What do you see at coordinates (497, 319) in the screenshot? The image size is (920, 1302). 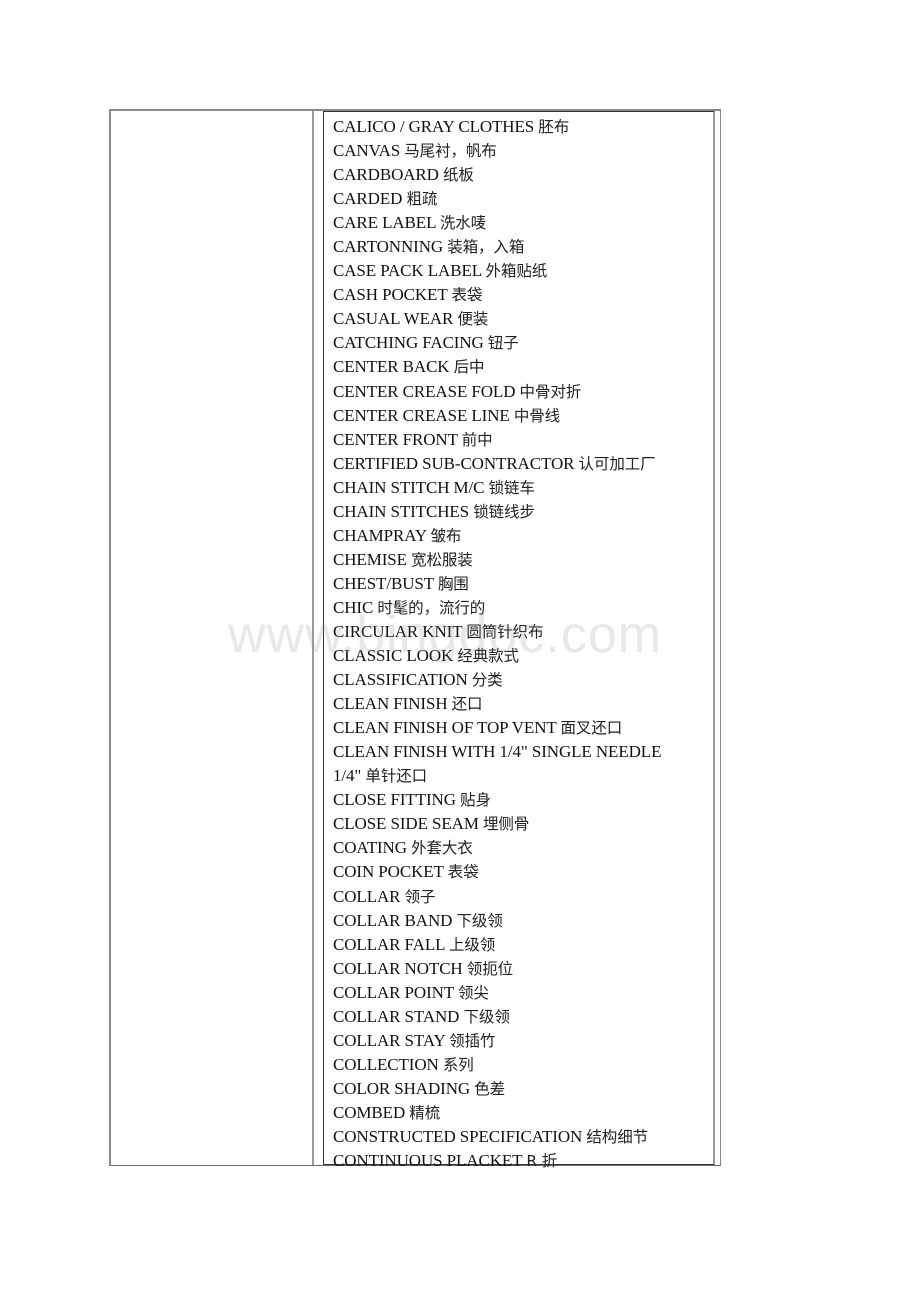 I see `term-row: CASUAL WEAR 便装` at bounding box center [497, 319].